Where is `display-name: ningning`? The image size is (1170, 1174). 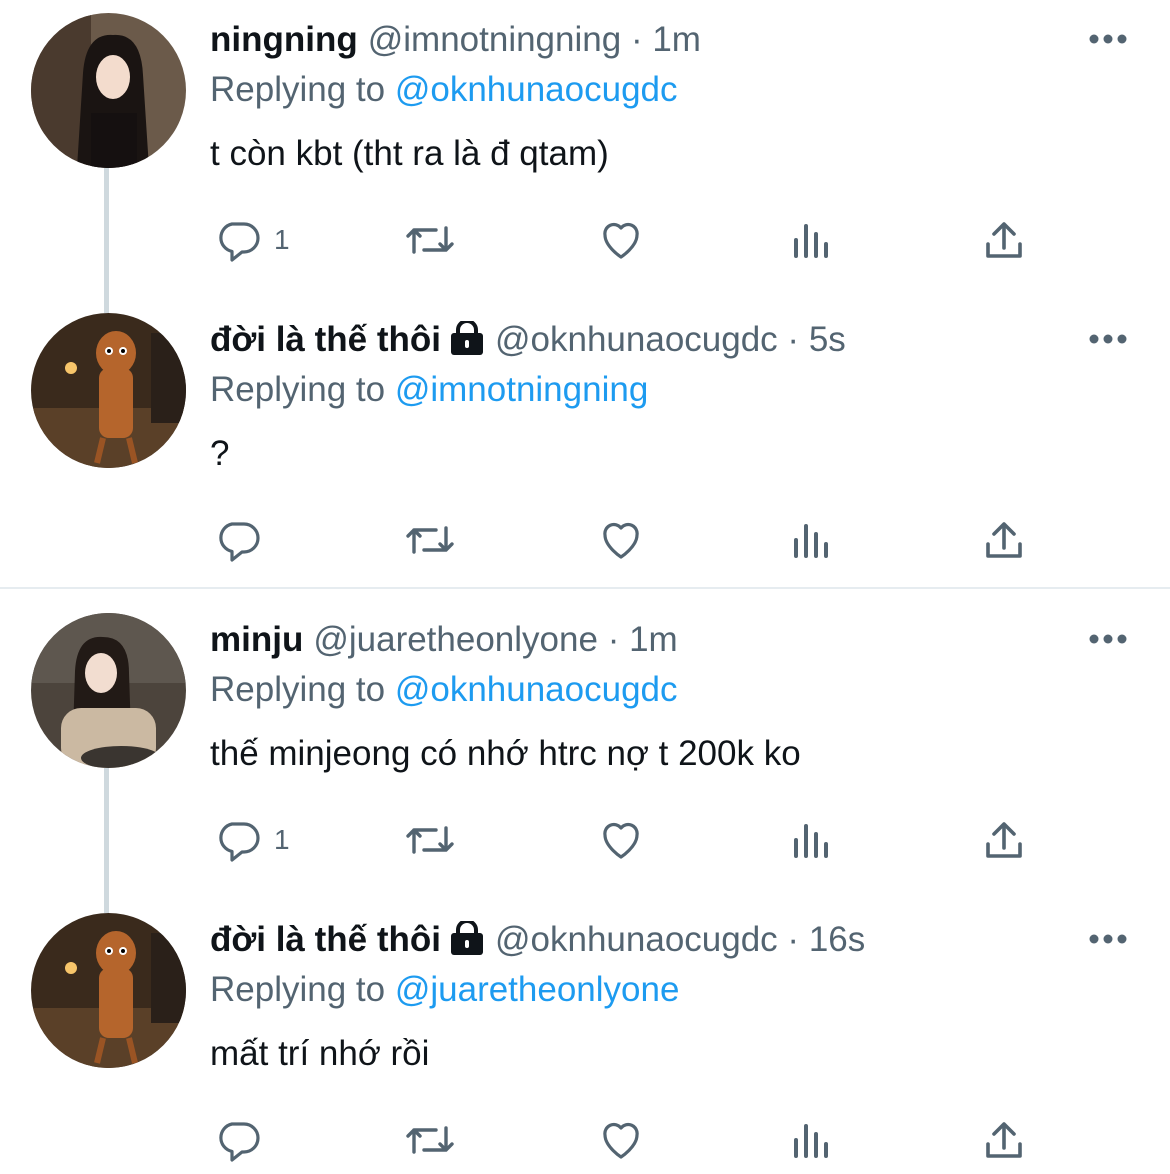 display-name: ningning is located at coordinates (284, 39).